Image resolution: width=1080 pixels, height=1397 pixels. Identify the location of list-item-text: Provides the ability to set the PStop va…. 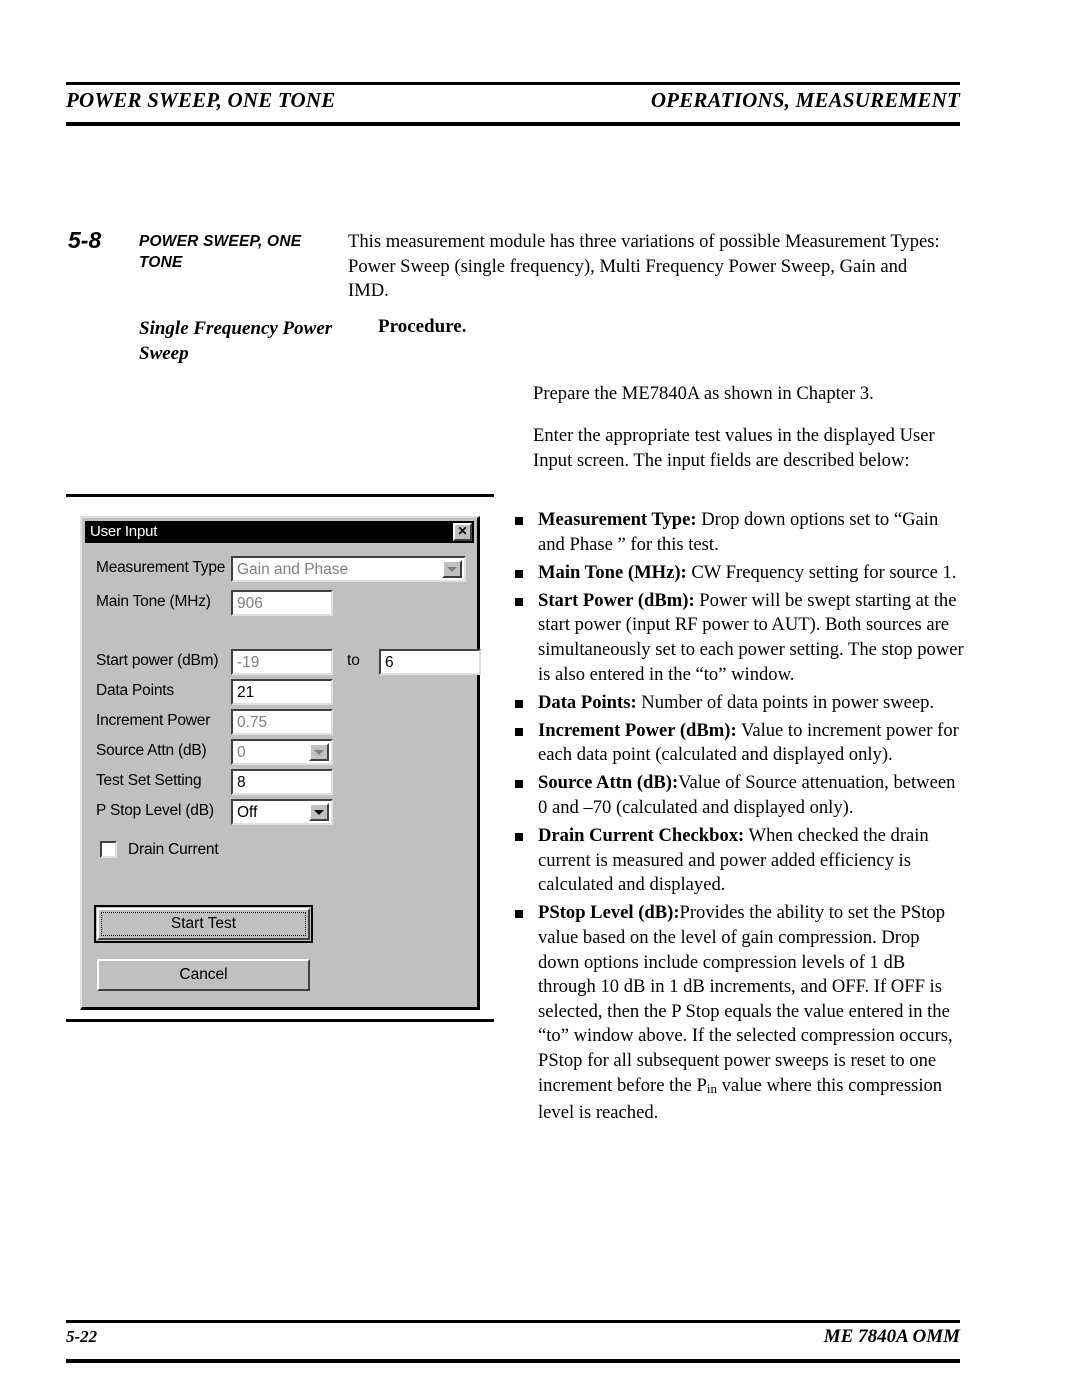
(745, 999).